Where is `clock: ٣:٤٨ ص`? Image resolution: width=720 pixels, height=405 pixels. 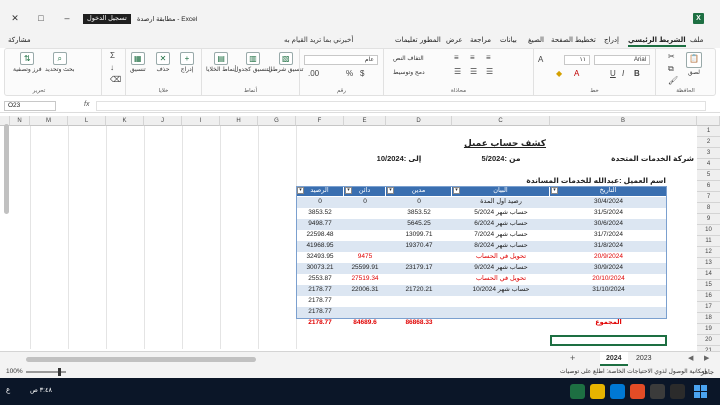 clock: ٣:٤٨ ص is located at coordinates (41, 390).